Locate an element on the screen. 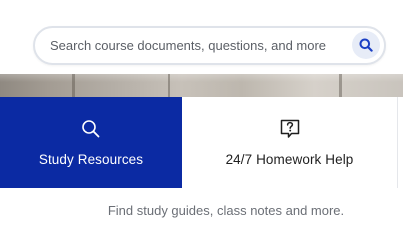  description-text: Find study guides, class notes and more. is located at coordinates (226, 210).